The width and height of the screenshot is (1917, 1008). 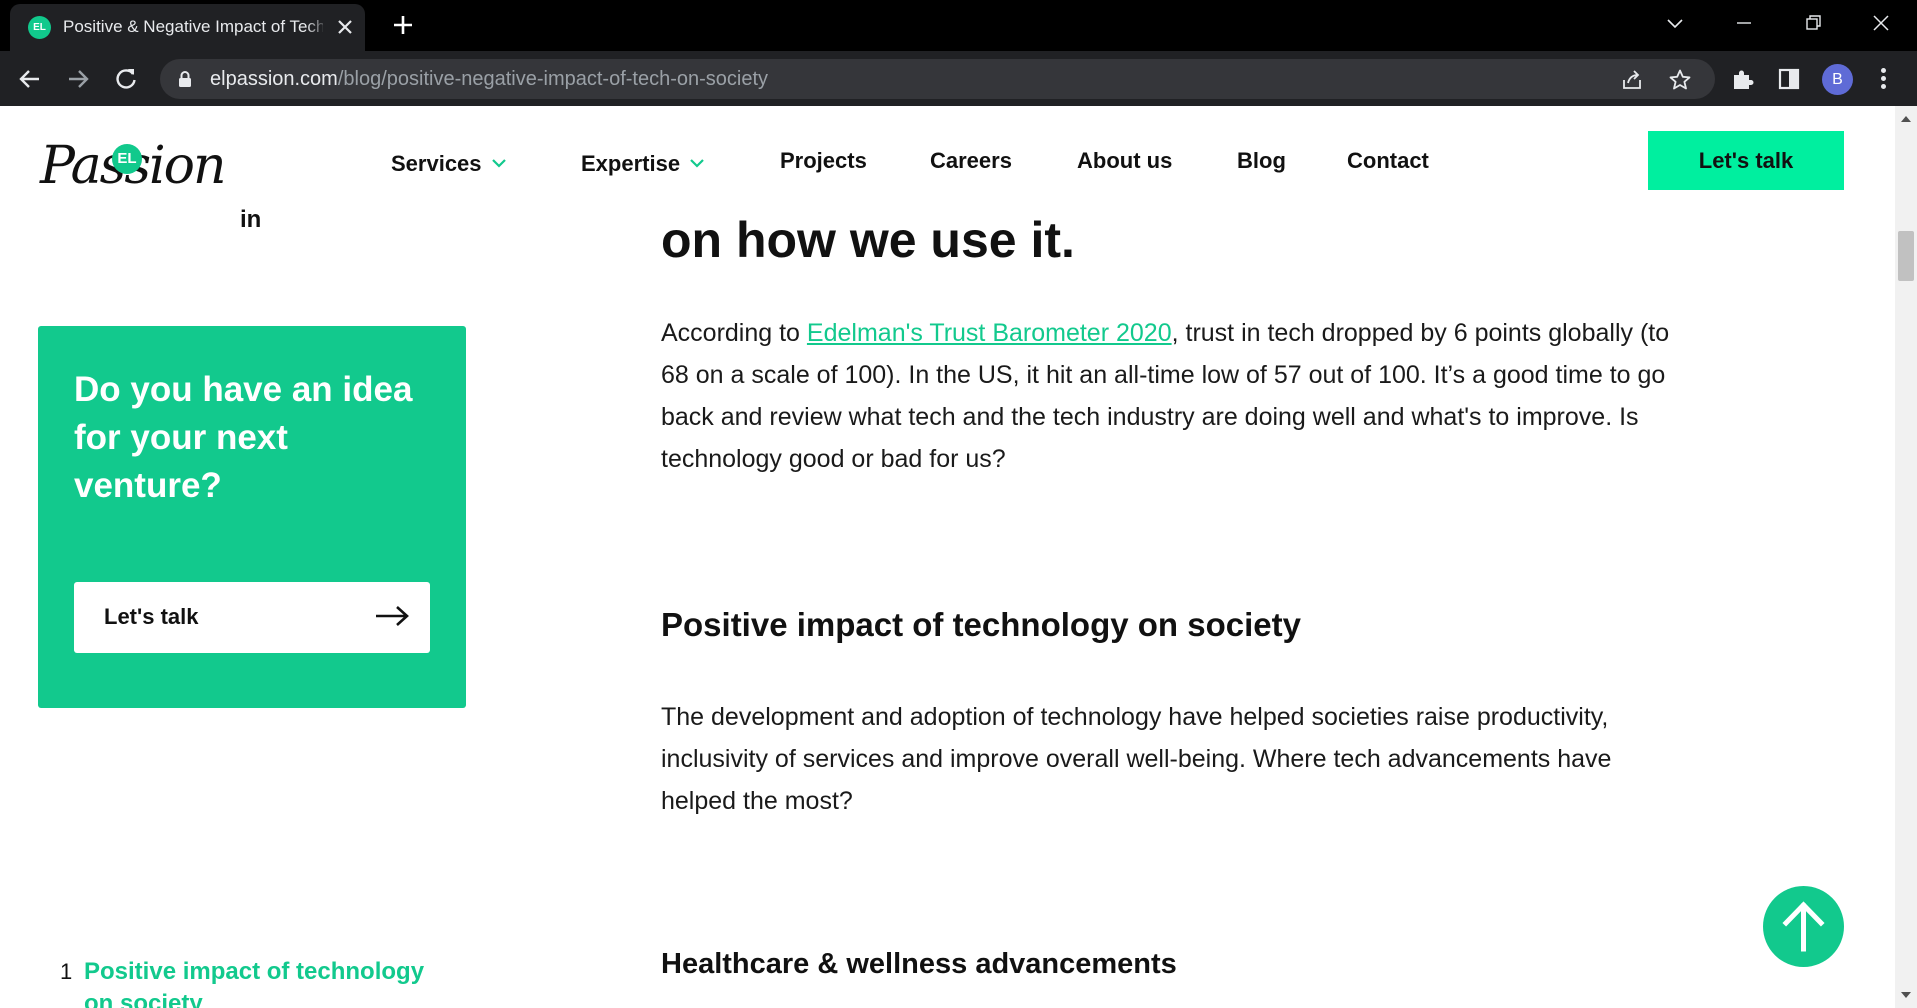 What do you see at coordinates (919, 964) in the screenshot?
I see `section-heading-healthcare: Healthcare & wellness advancements` at bounding box center [919, 964].